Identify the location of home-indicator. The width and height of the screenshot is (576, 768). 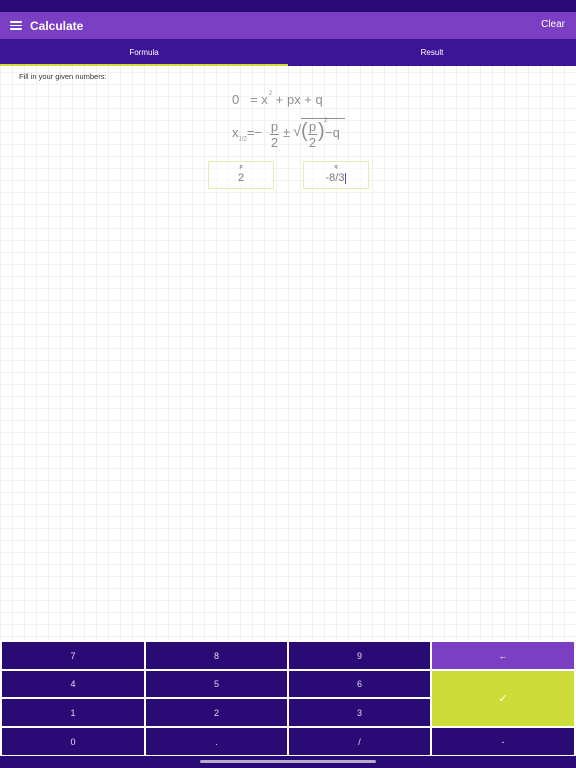
(288, 761).